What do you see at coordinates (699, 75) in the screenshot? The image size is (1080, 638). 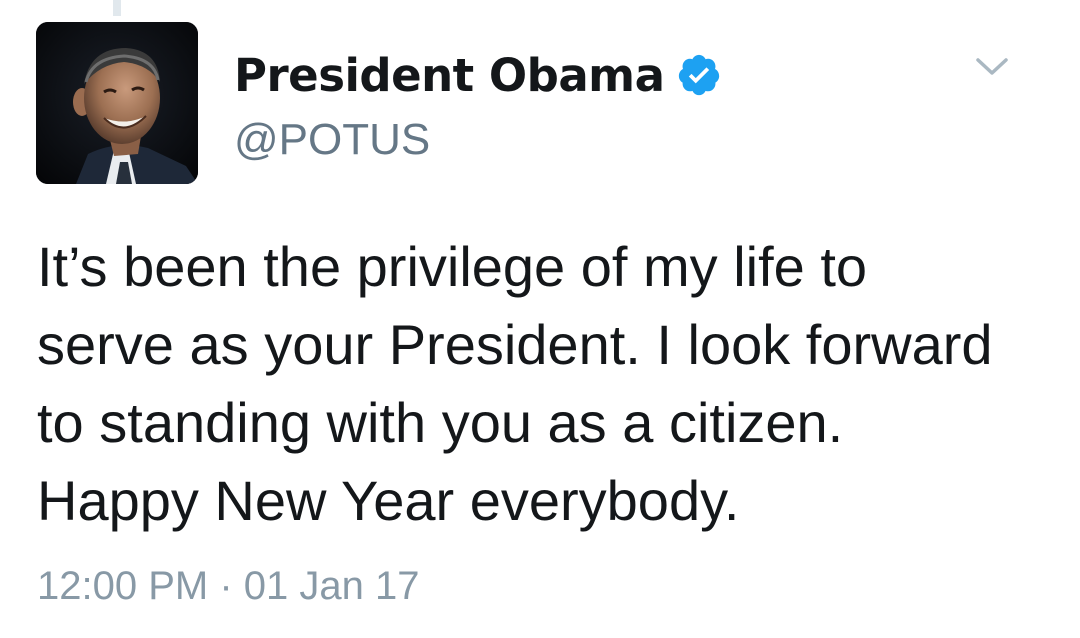 I see `verified-badge-icon` at bounding box center [699, 75].